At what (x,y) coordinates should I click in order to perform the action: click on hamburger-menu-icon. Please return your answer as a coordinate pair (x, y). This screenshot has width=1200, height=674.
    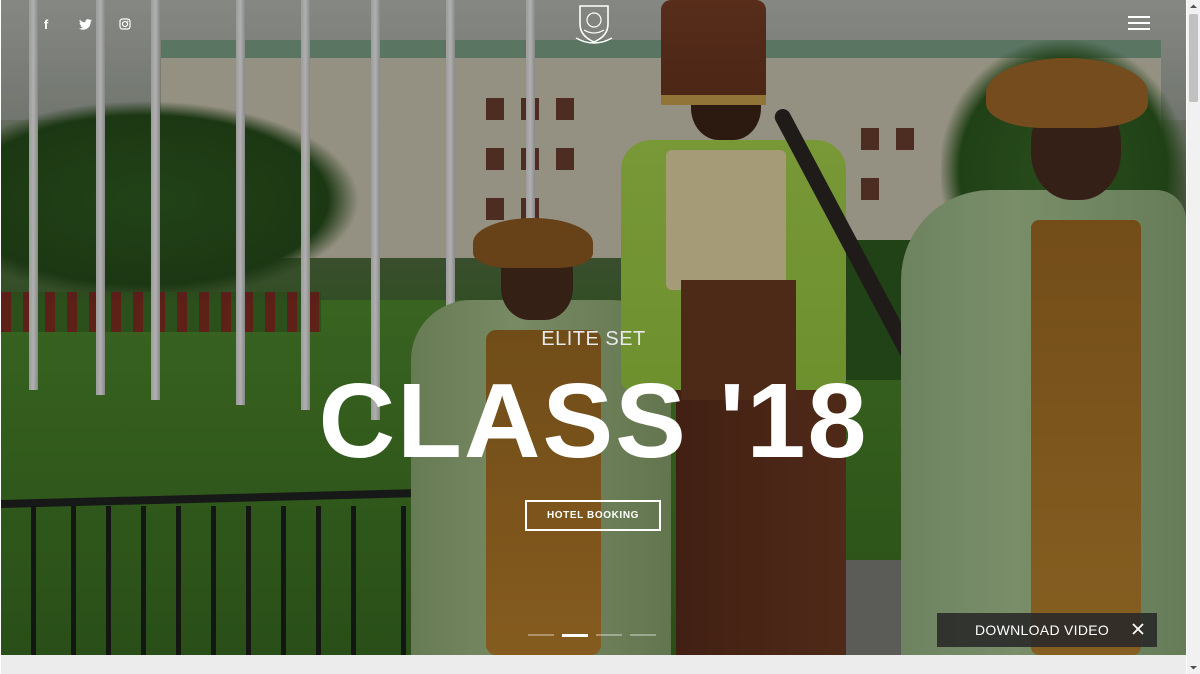
    Looking at the image, I should click on (1139, 24).